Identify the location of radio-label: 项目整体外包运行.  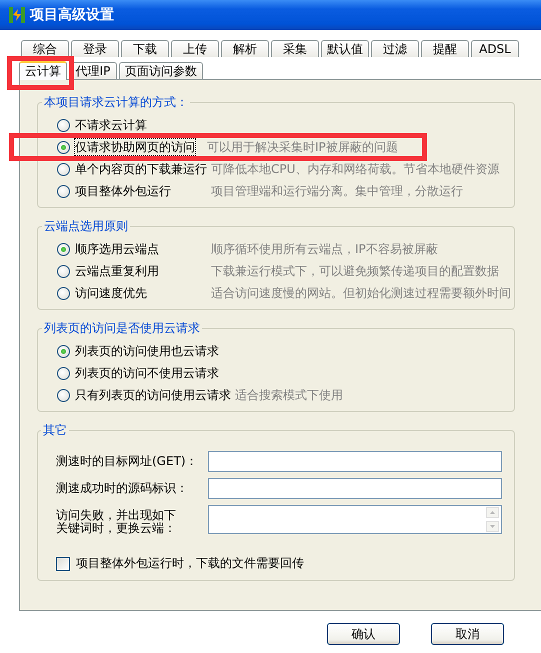
(141, 191).